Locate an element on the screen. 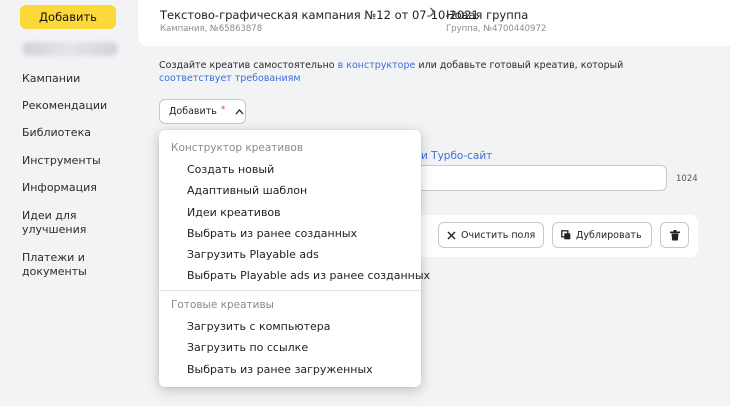 Image resolution: width=730 pixels, height=406 pixels. chevron-right-icon is located at coordinates (432, 13).